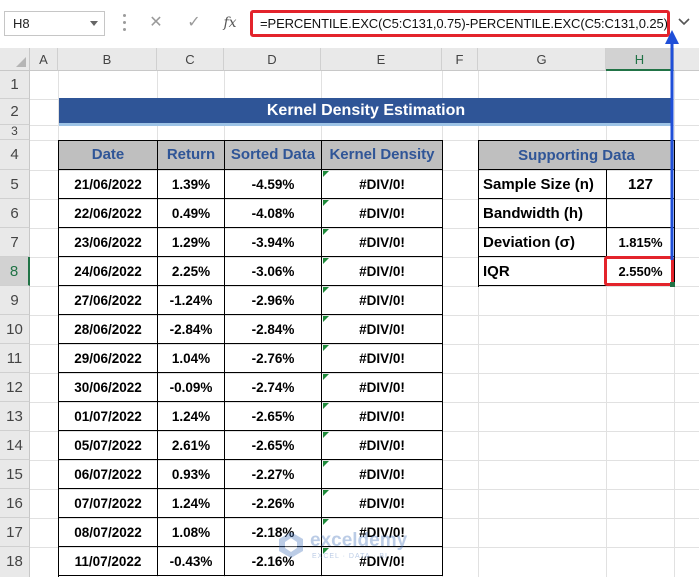 The height and width of the screenshot is (577, 699). I want to click on column-header-g: G, so click(542, 59).